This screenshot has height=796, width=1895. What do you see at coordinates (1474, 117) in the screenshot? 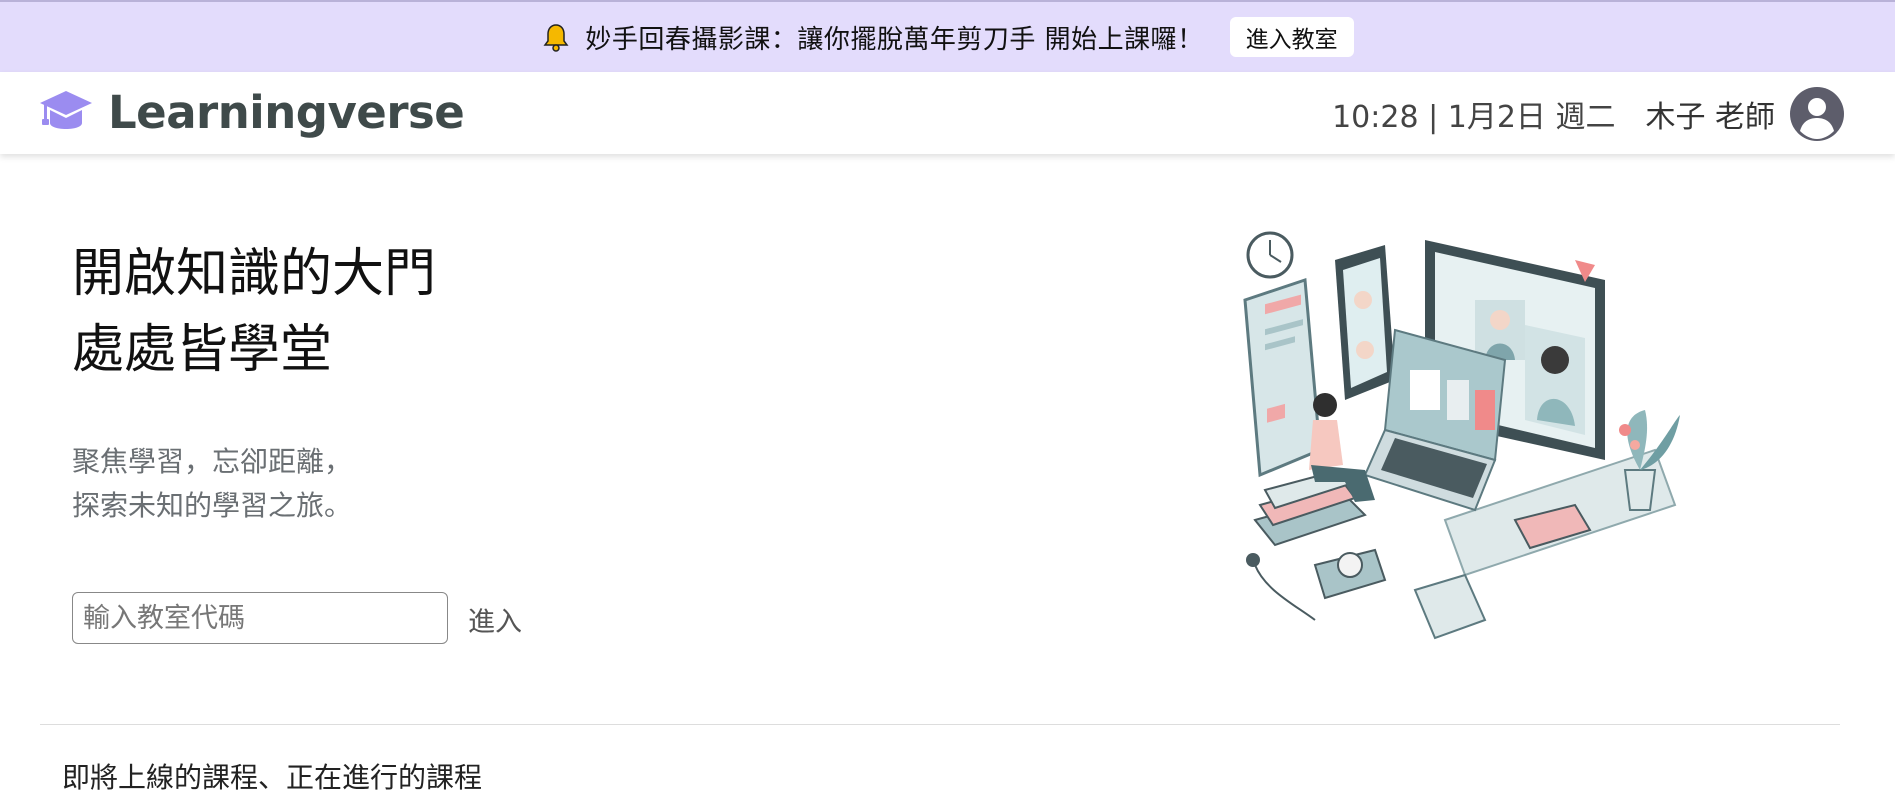
I see `datetime-display: 10:28 | 1月2日 週二` at bounding box center [1474, 117].